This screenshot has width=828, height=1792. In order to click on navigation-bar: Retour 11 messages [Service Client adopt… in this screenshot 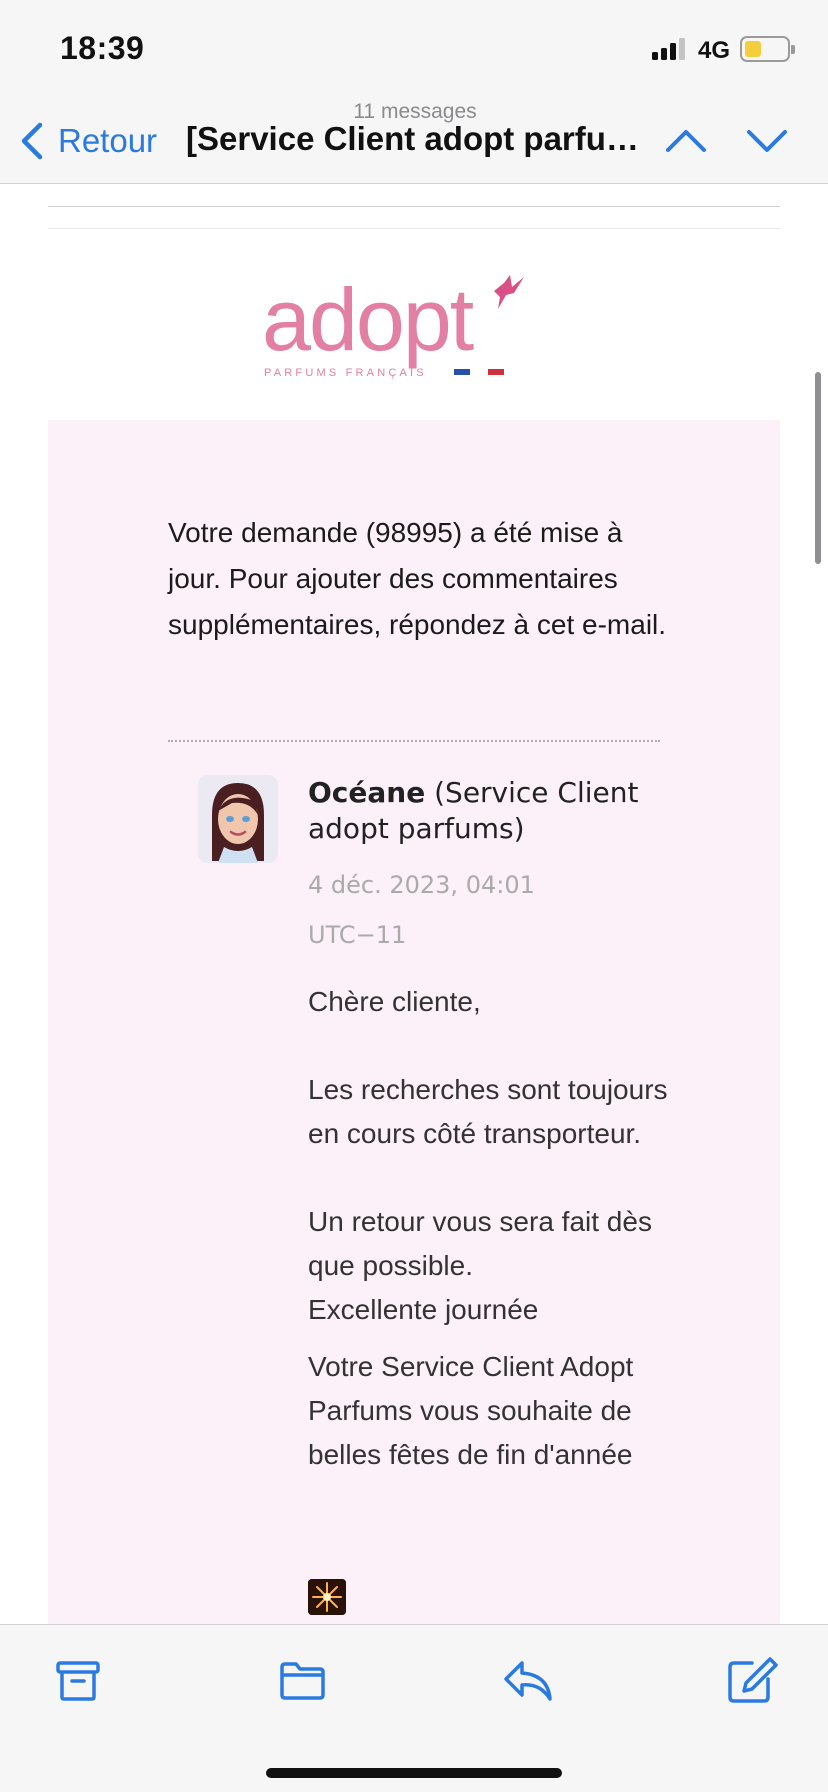, I will do `click(414, 140)`.